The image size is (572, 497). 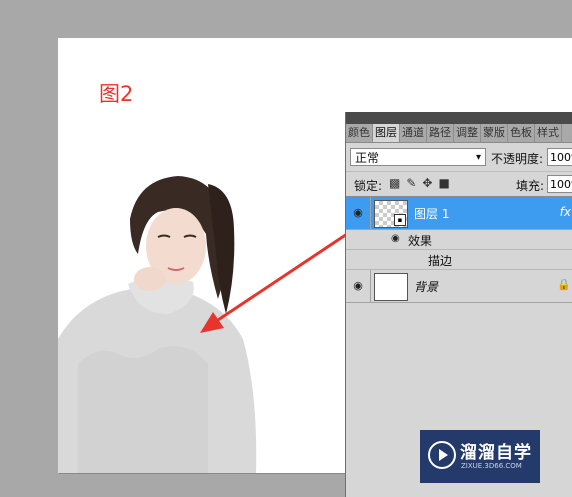 I want to click on panel-tabs: 颜色 图层 通道 路径 调整 蒙版 色板 样式, so click(x=459, y=133).